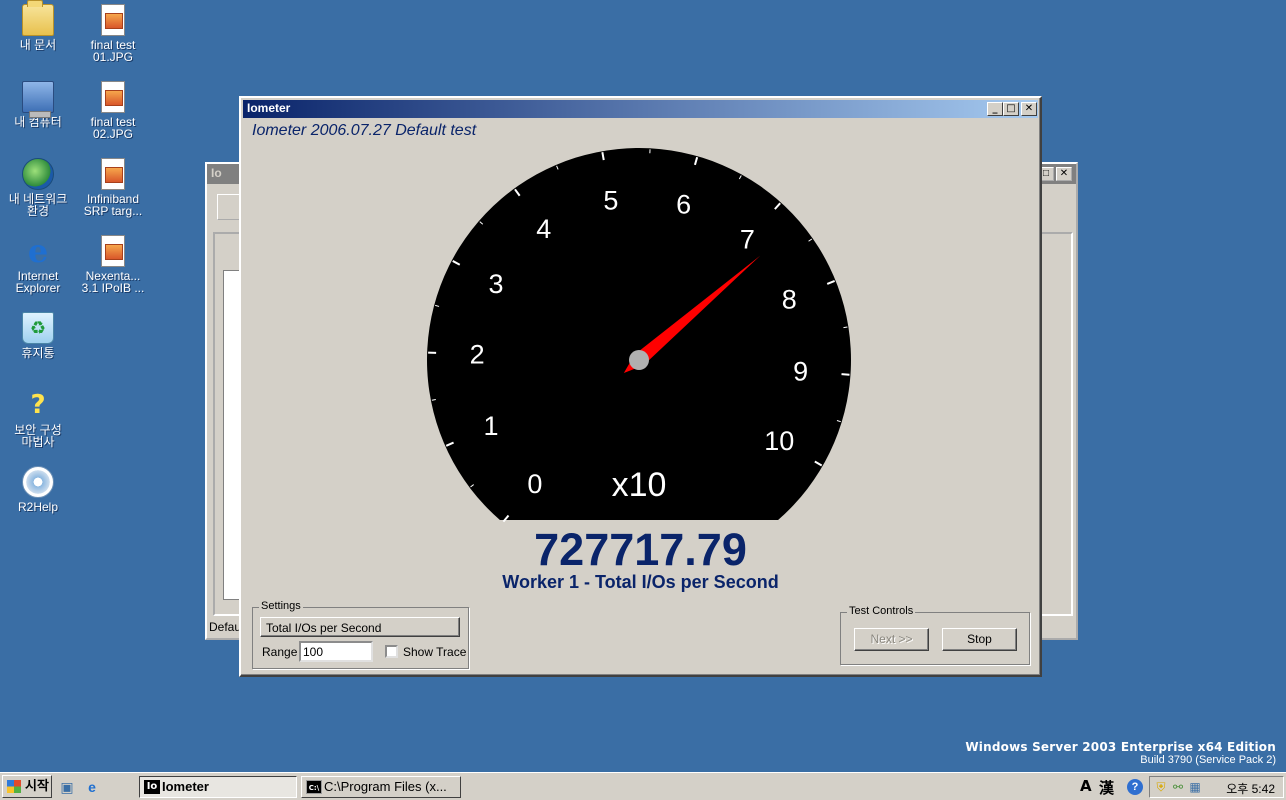  Describe the element at coordinates (336, 651) in the screenshot. I see `range-input` at that location.